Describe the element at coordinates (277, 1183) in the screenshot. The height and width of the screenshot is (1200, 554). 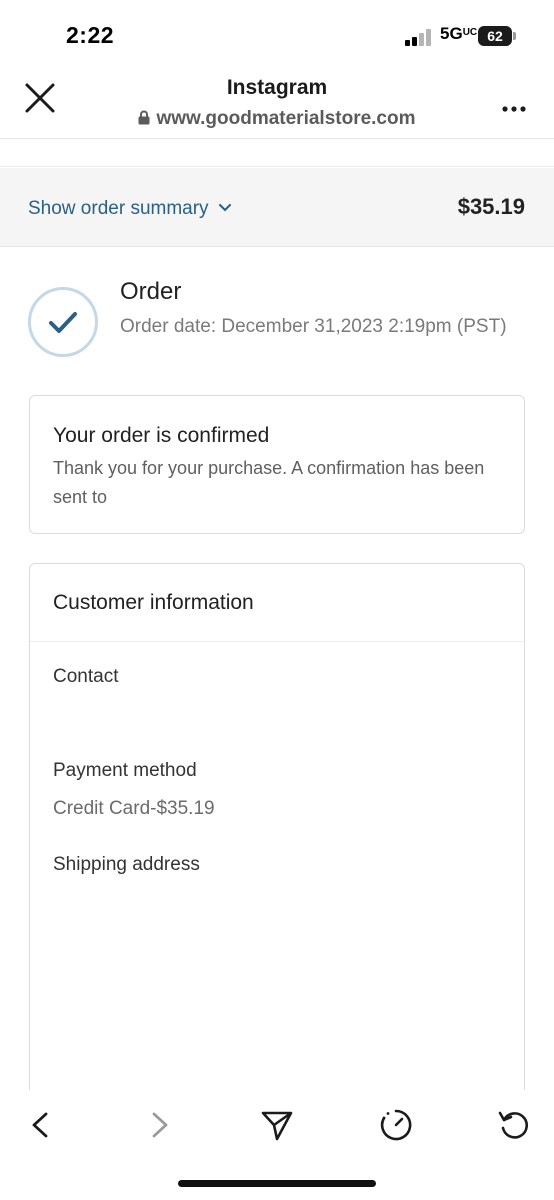
I see `home-indicator` at that location.